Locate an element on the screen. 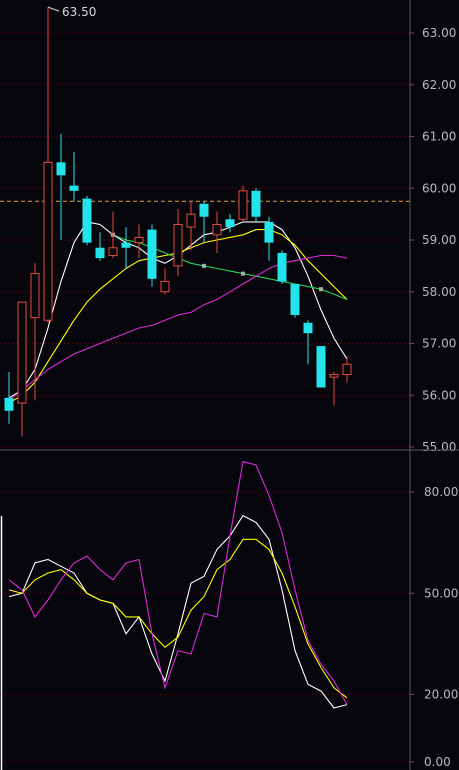  price-tick-label: 62.00 is located at coordinates (439, 85).